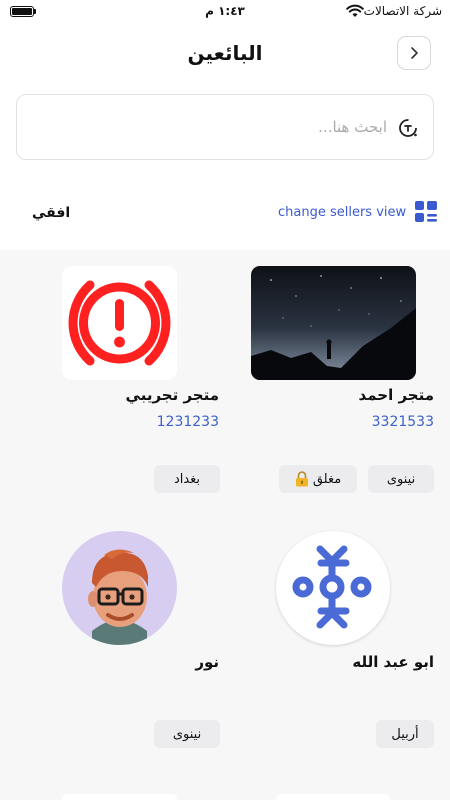  I want to click on page-title: البائعين, so click(225, 53).